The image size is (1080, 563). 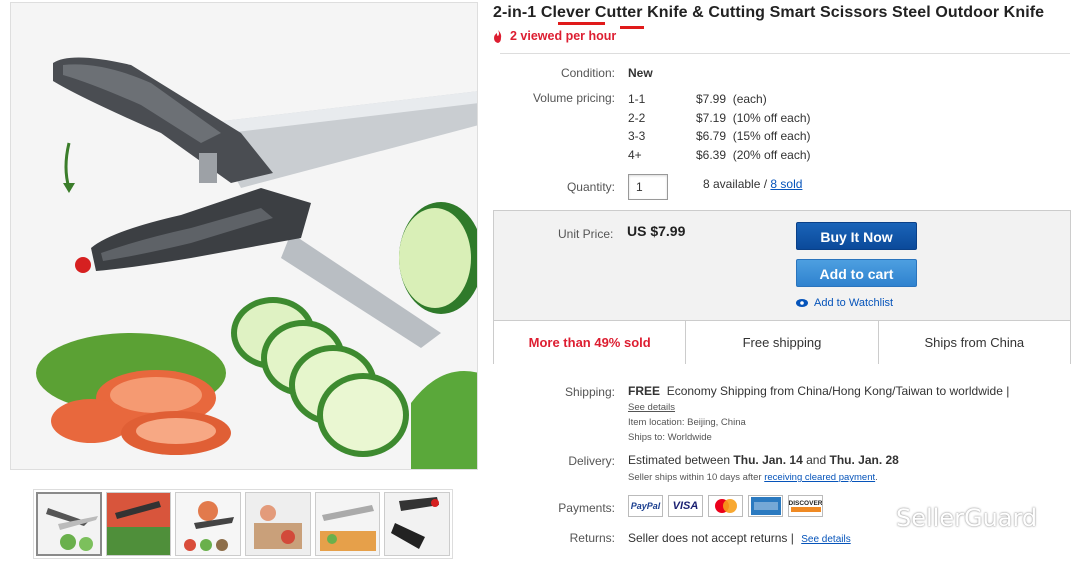 What do you see at coordinates (856, 236) in the screenshot?
I see `buy-it-now-button: Buy It Now` at bounding box center [856, 236].